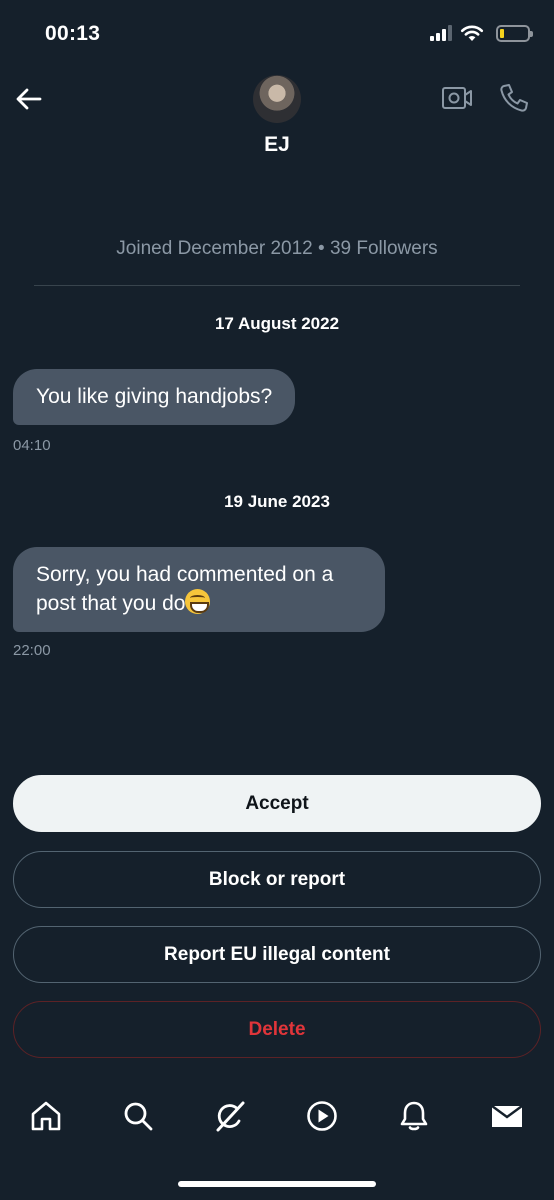  I want to click on message-time: 22:00, so click(32, 650).